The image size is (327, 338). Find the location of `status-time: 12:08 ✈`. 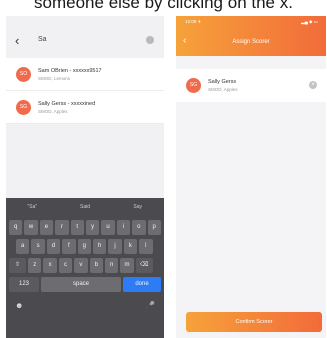

status-time: 12:08 ✈ is located at coordinates (193, 21).